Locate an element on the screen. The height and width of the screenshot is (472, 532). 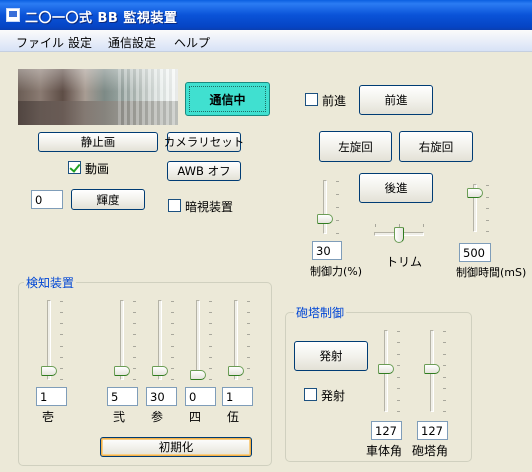
time-slider is located at coordinates (478, 208).